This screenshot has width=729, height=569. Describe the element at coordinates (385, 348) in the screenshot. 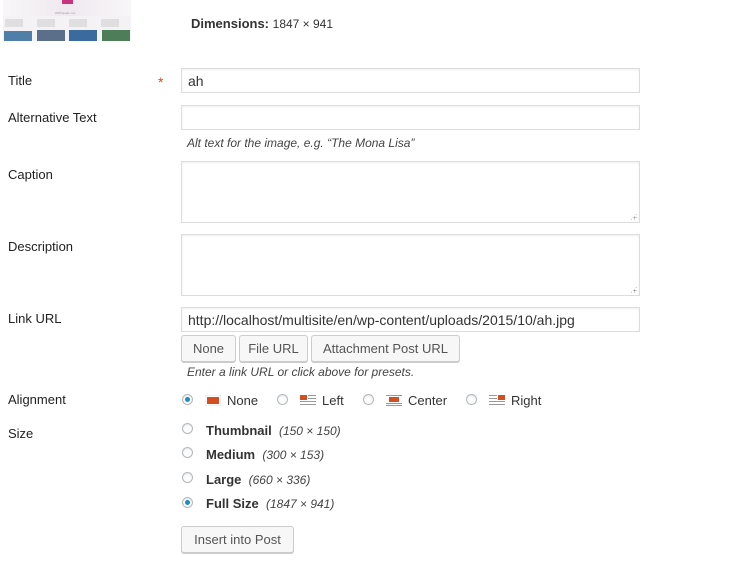

I see `link-attachment-post-url-button: Attachment Post URL` at that location.